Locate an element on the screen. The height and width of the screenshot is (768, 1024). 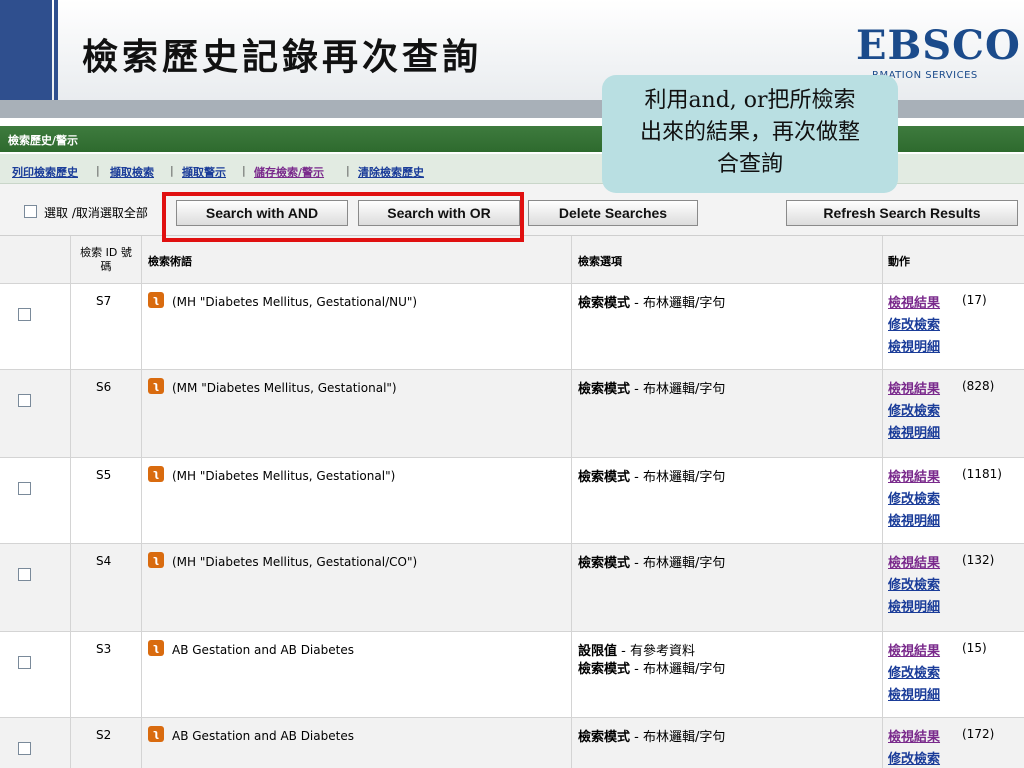
callout-bubble: 利用and, or把所檢索出來的結果，再次做整合查詢 is located at coordinates (750, 134).